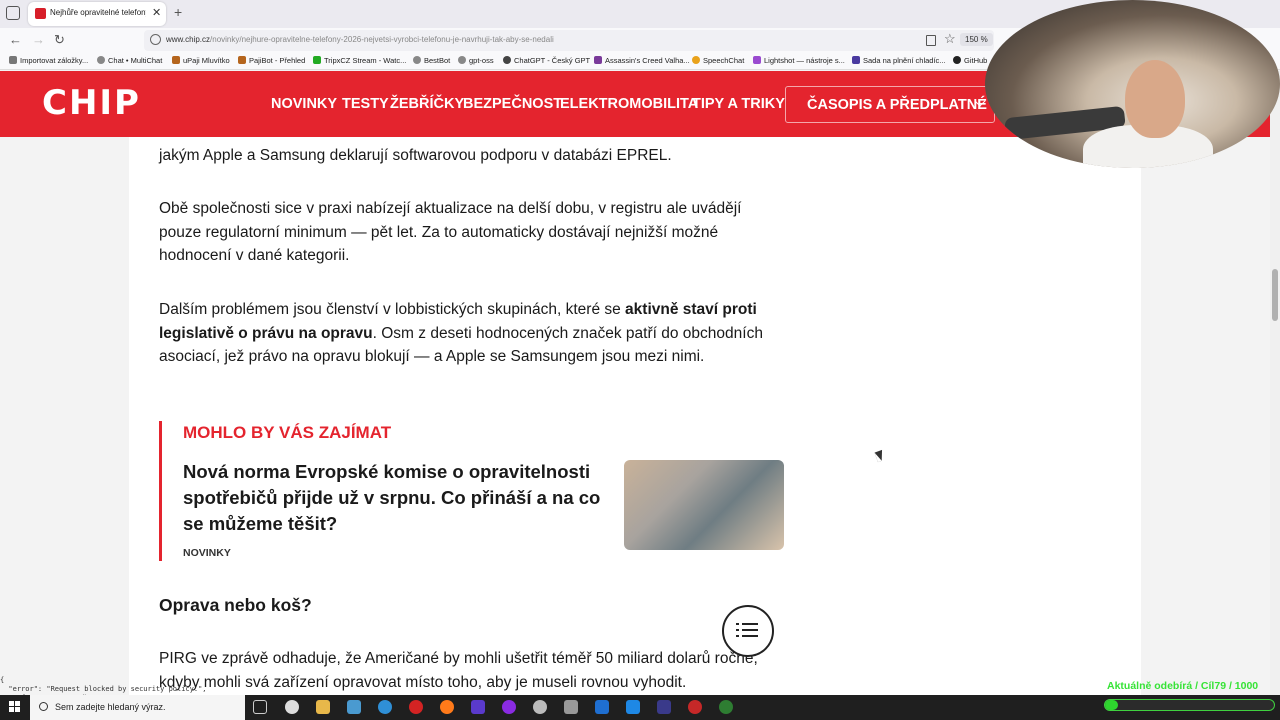  I want to click on github-icon, so click(957, 60).